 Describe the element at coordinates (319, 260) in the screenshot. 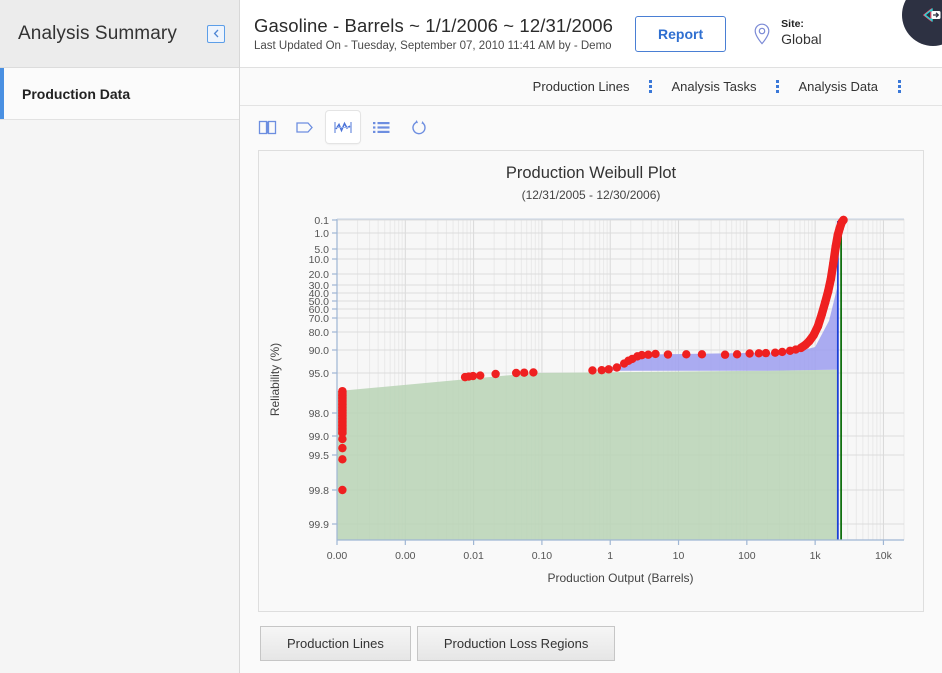

I see `svg-text: 10.0` at that location.